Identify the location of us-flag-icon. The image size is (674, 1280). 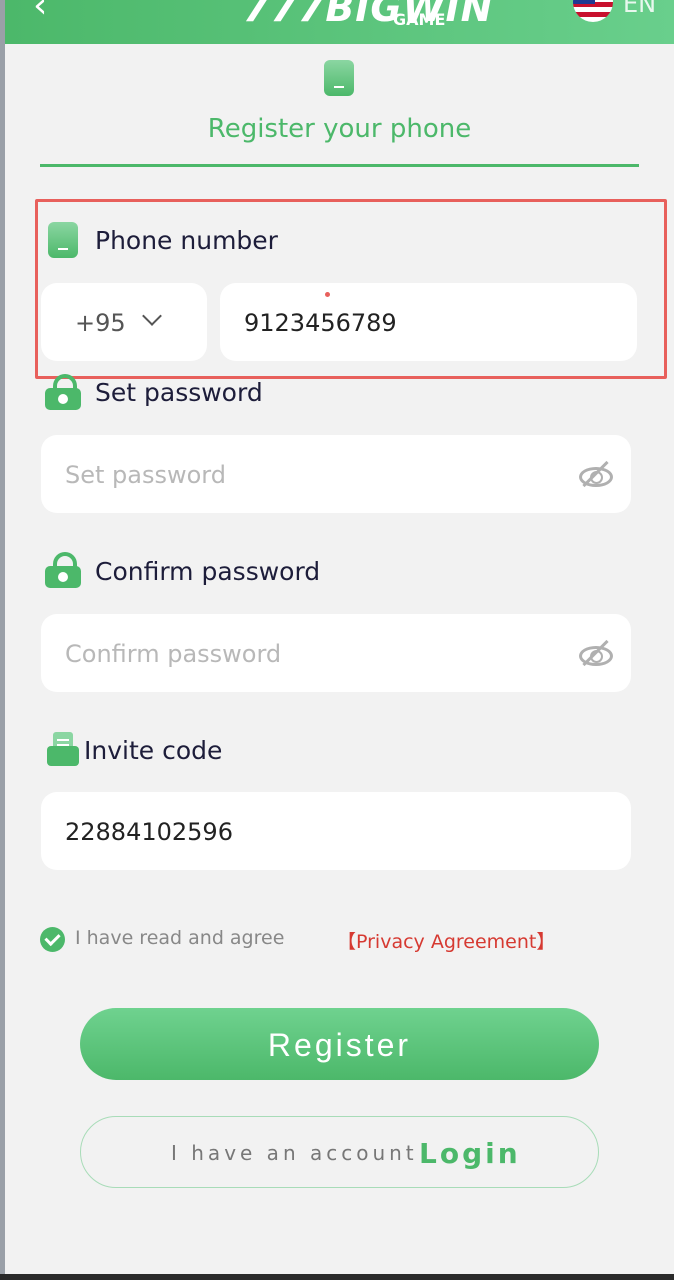
(593, 11).